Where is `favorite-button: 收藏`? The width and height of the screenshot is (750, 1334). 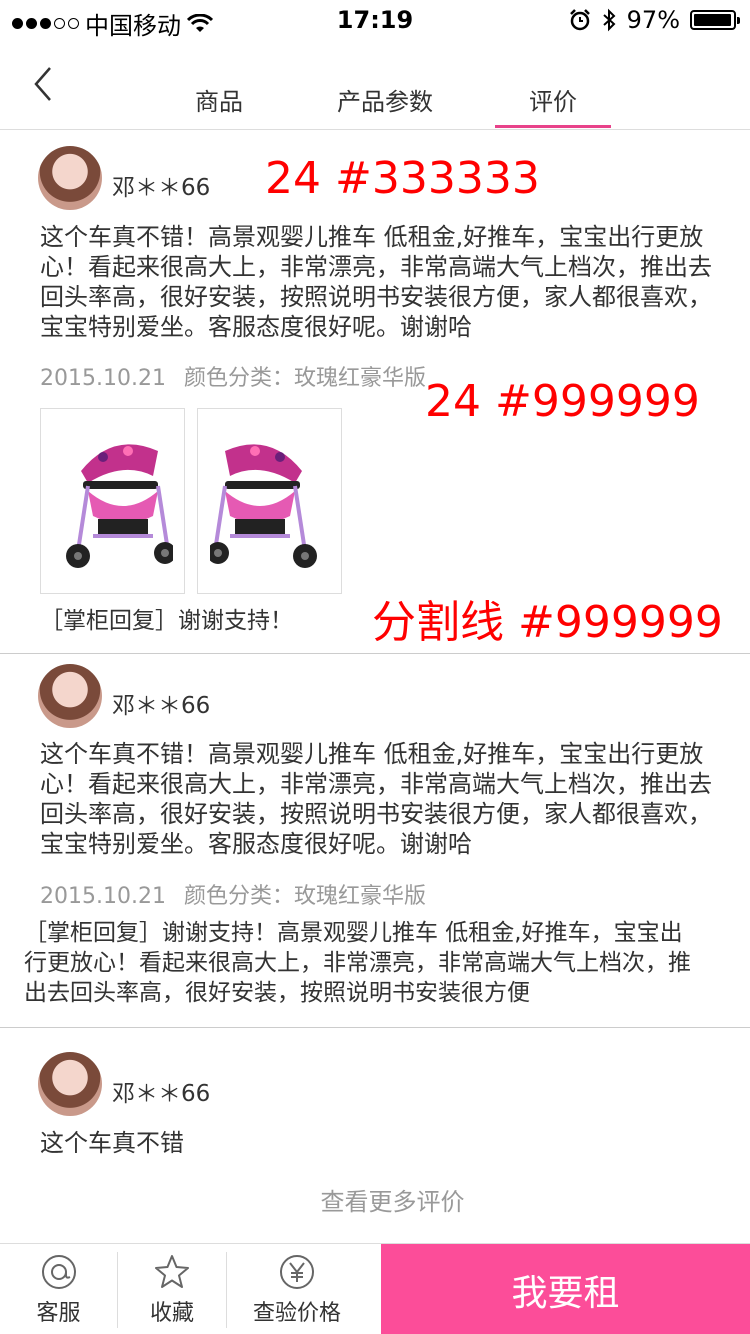 favorite-button: 收藏 is located at coordinates (172, 1289).